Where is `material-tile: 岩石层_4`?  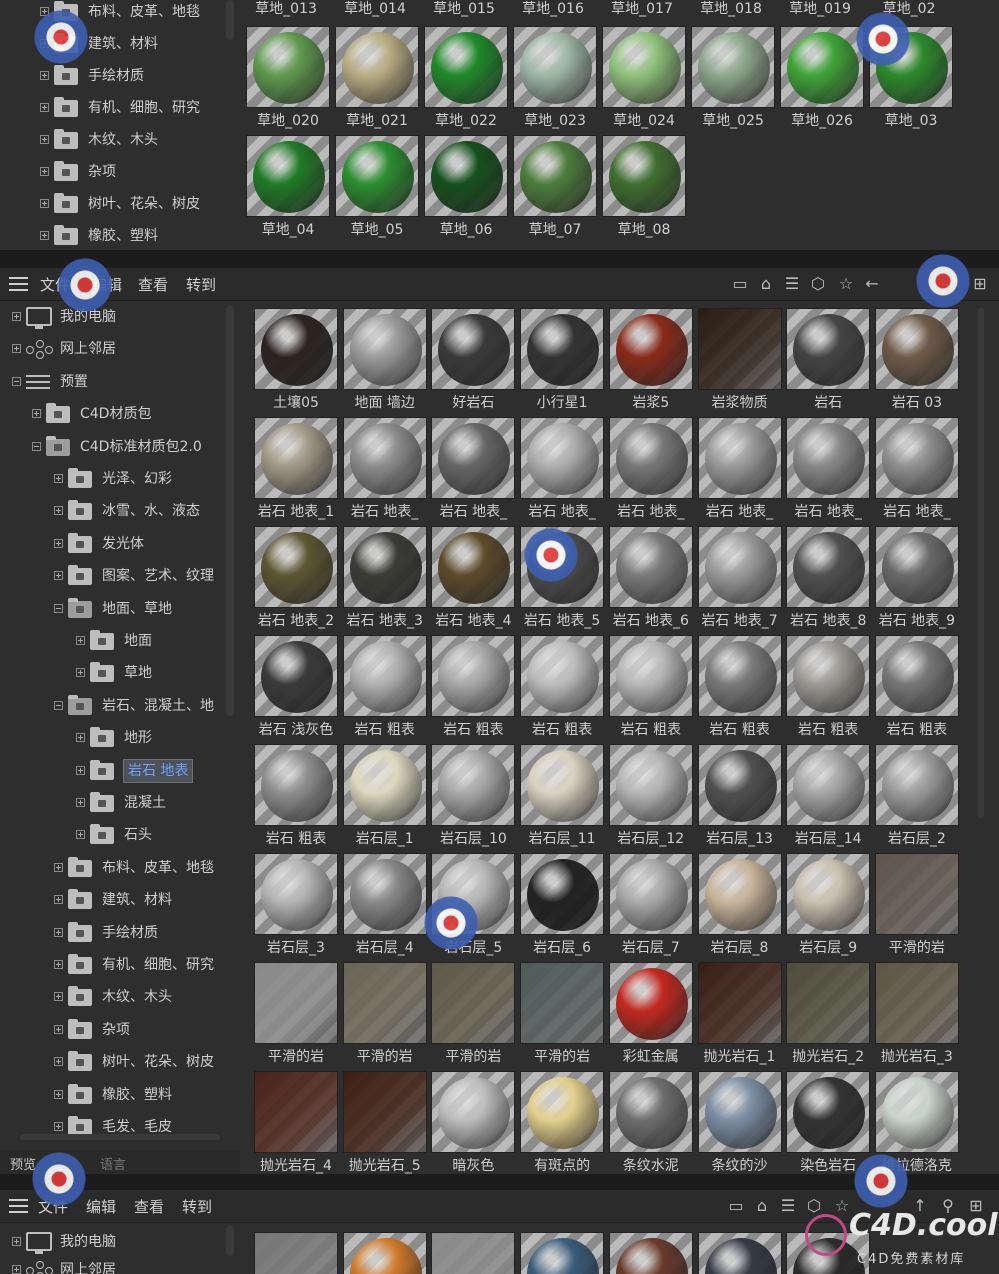
material-tile: 岩石层_4 is located at coordinates (384, 904).